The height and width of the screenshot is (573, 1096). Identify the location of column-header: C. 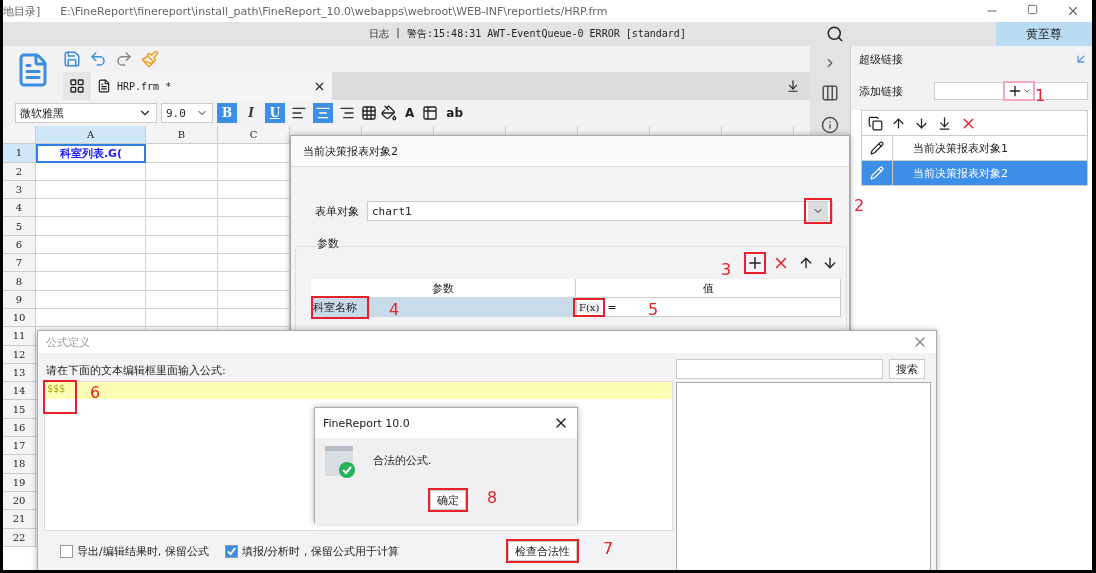
(254, 135).